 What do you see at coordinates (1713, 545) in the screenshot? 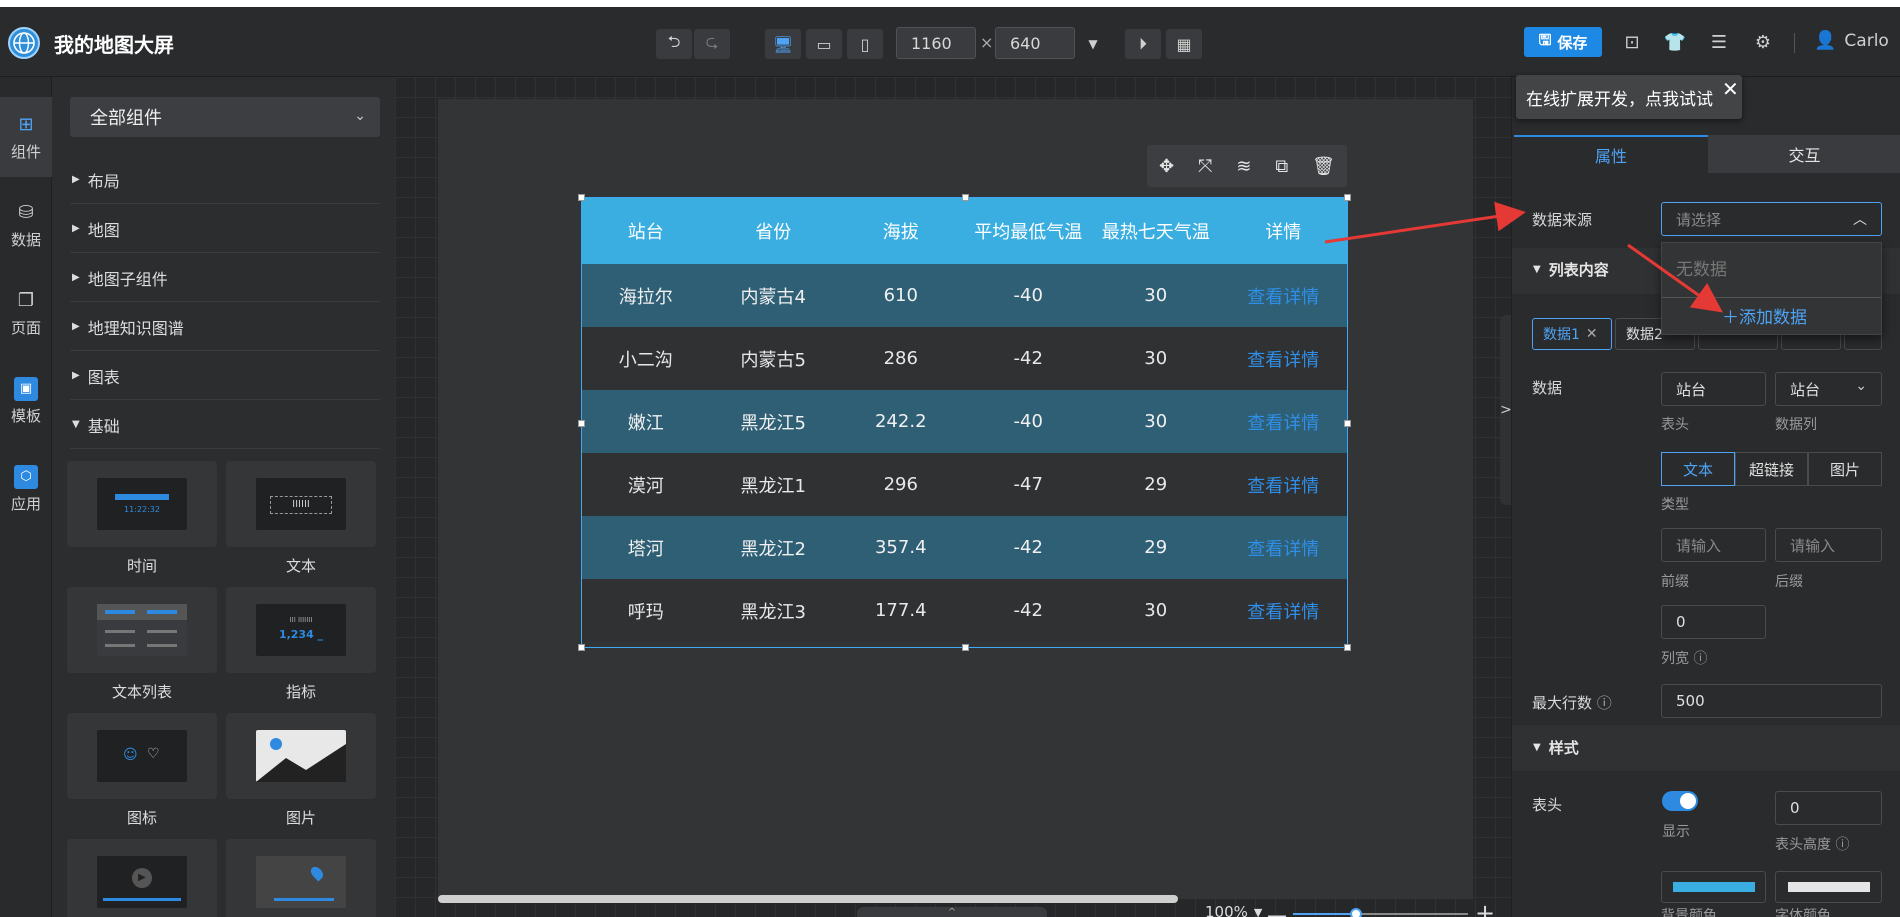
I see `prefix-input: 请输入` at bounding box center [1713, 545].